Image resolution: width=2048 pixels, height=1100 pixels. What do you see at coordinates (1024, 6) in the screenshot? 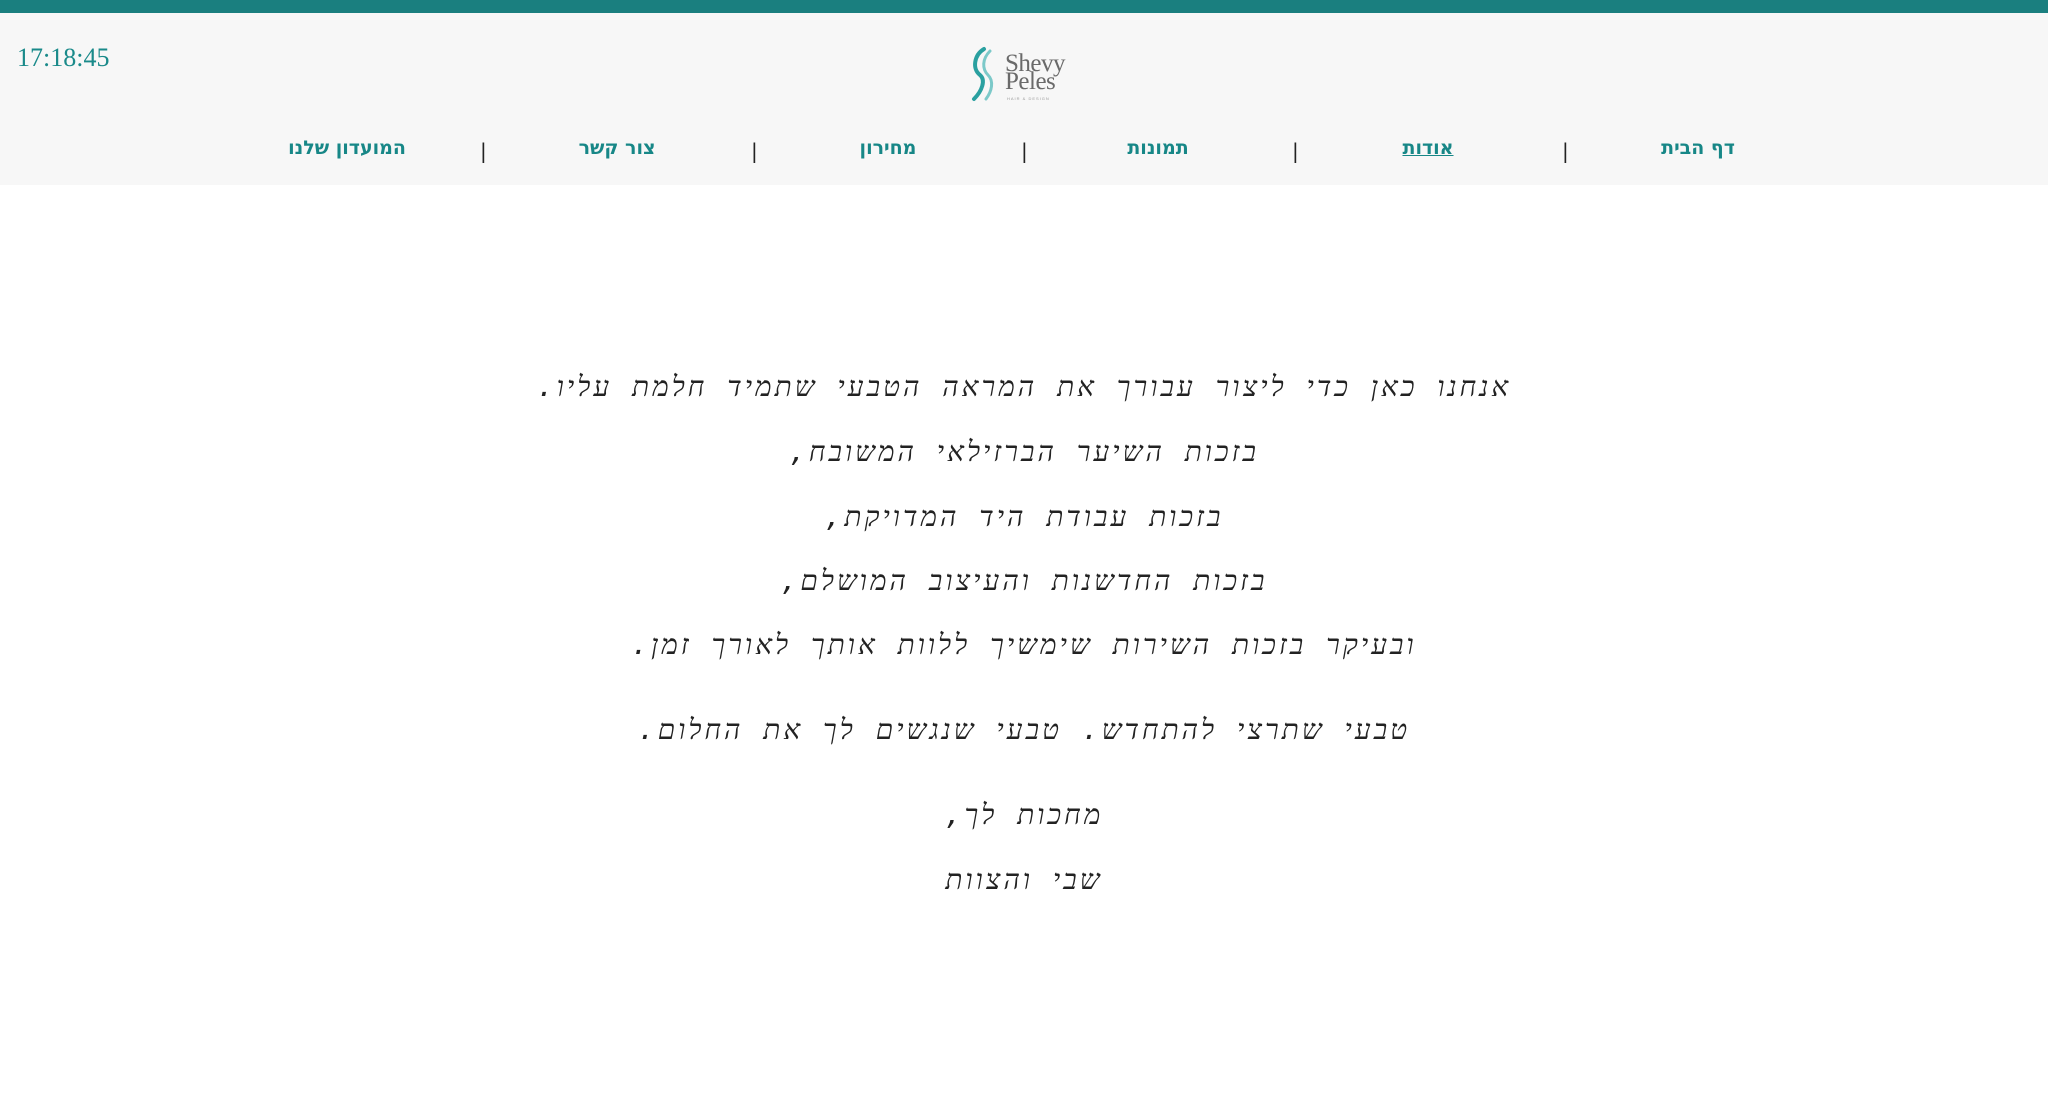
I see `top-accent-bar` at bounding box center [1024, 6].